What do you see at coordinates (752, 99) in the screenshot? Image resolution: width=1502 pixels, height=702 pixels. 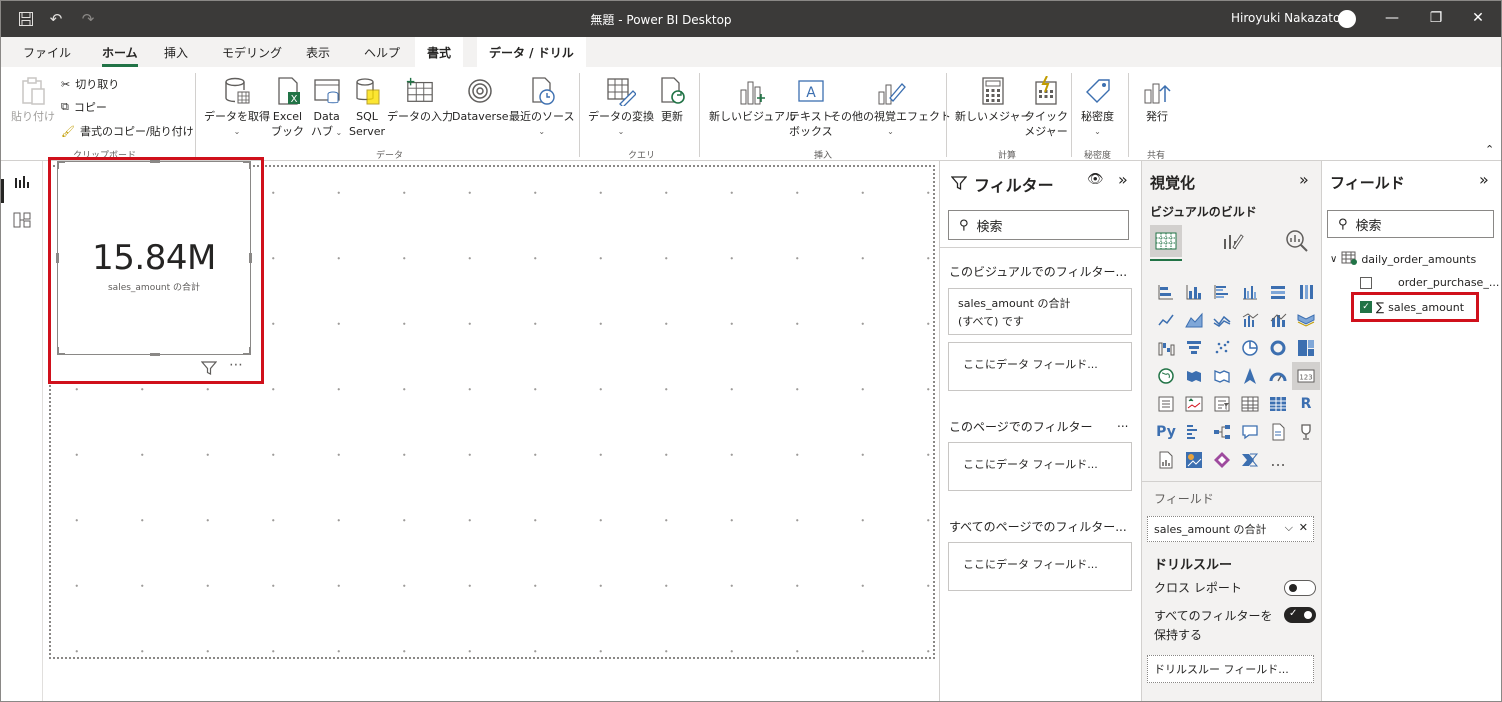 I see `new-visual-button: 新しいビジュアル` at bounding box center [752, 99].